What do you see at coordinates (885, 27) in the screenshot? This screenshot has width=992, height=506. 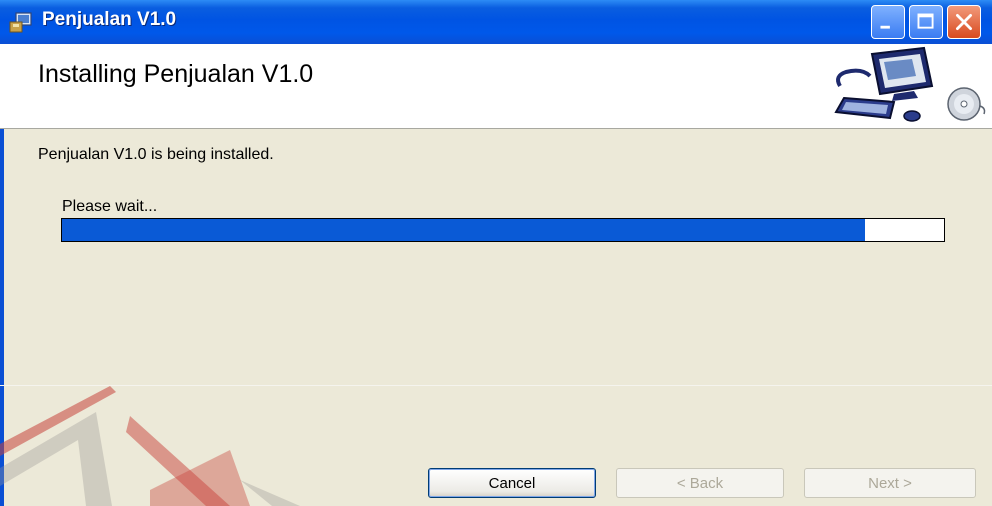 I see `minimize-icon` at bounding box center [885, 27].